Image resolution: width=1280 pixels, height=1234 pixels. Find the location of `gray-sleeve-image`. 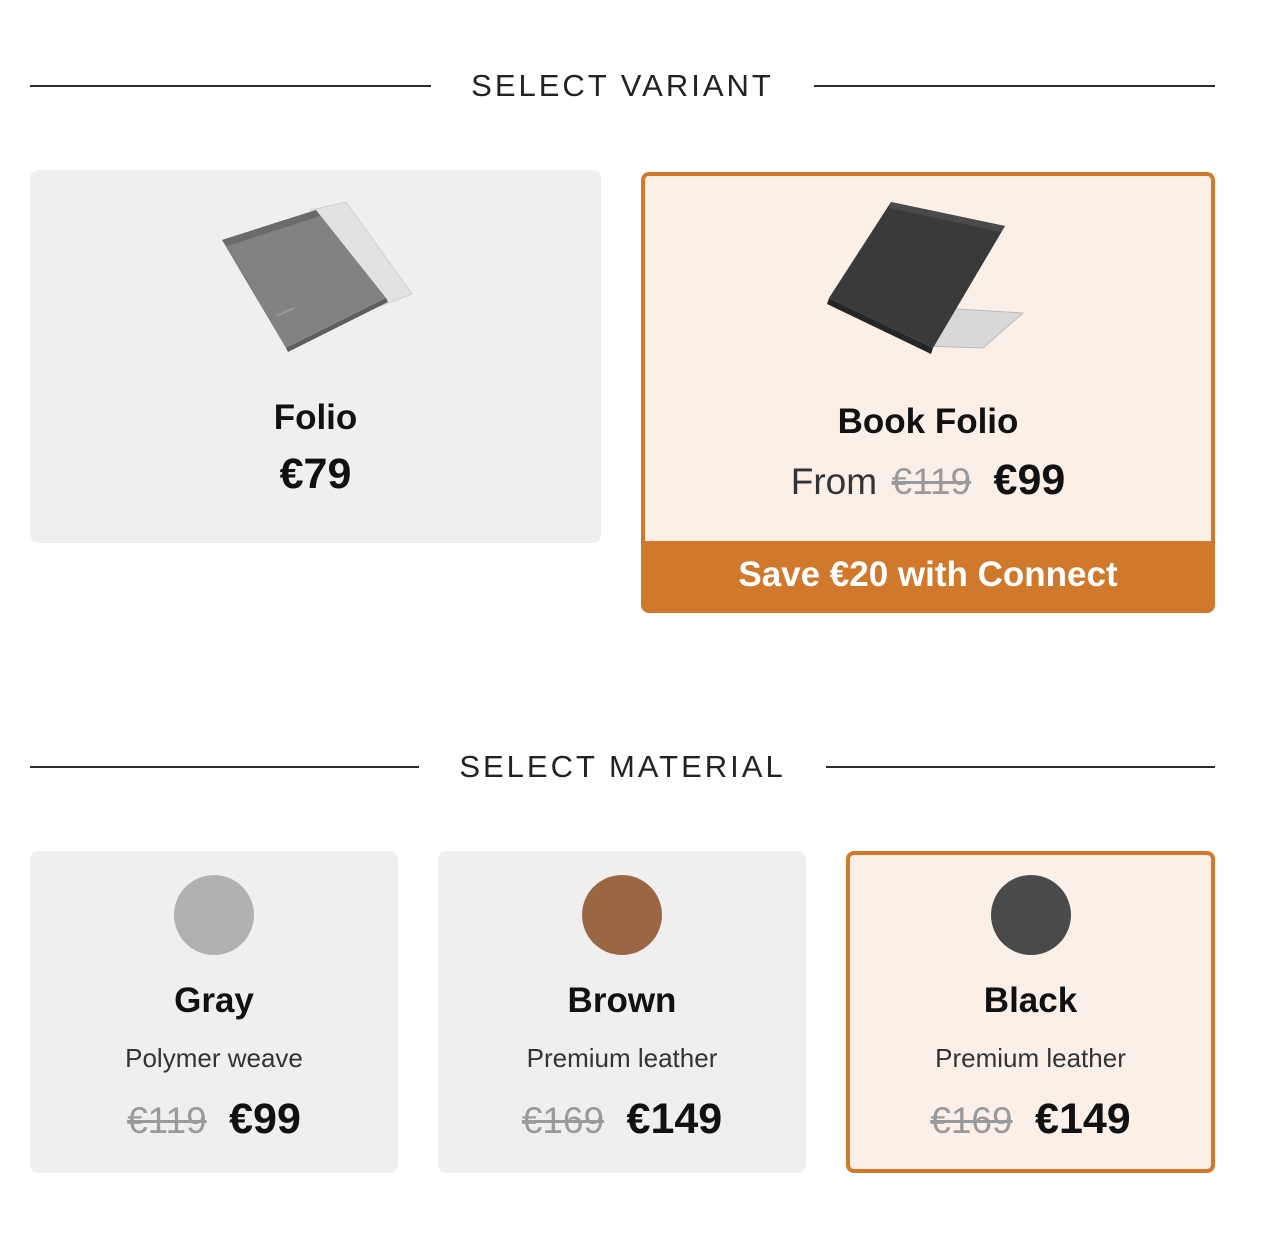

gray-sleeve-image is located at coordinates (317, 276).